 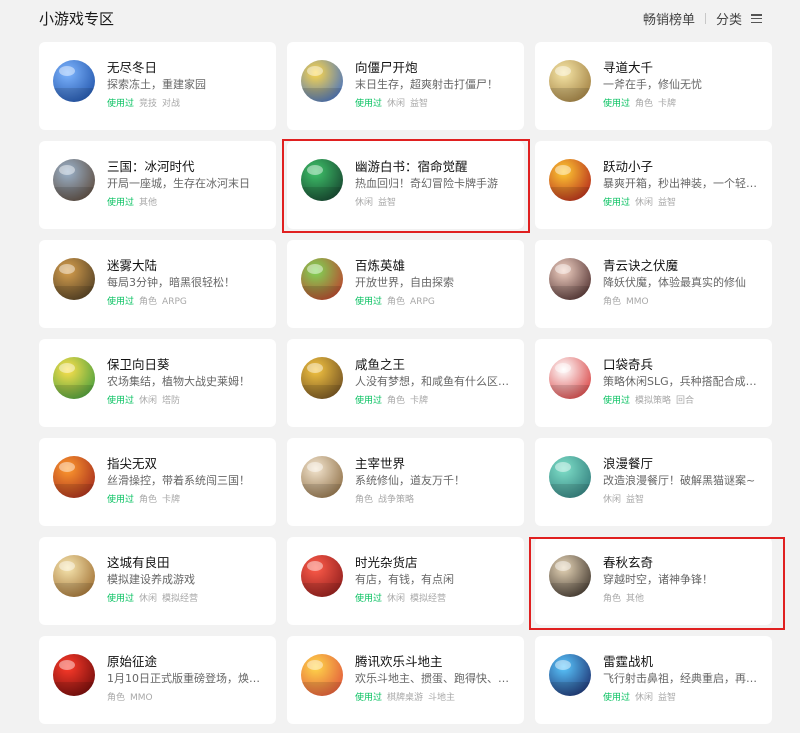 What do you see at coordinates (434, 183) in the screenshot?
I see `game-info: 幽游白书：宿命觉醒 热血回归！奇幻冒险卡牌手游 休闲 益智` at bounding box center [434, 183].